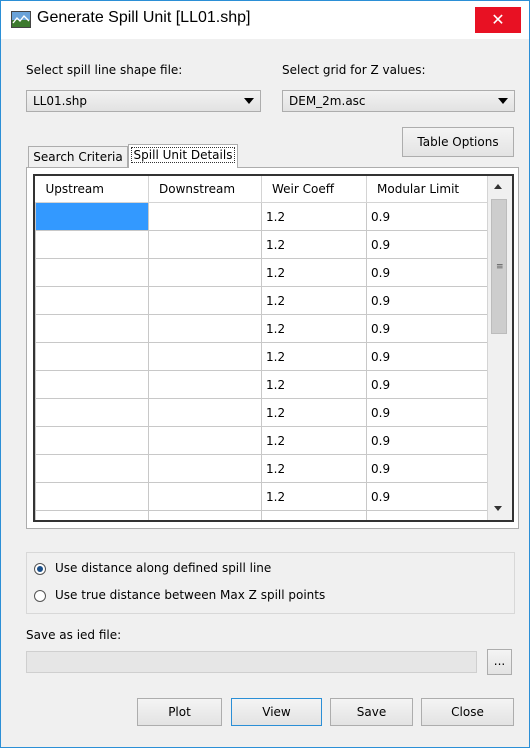  Describe the element at coordinates (163, 568) in the screenshot. I see `distance-along-line-label: Use distance along defined spill line` at that location.